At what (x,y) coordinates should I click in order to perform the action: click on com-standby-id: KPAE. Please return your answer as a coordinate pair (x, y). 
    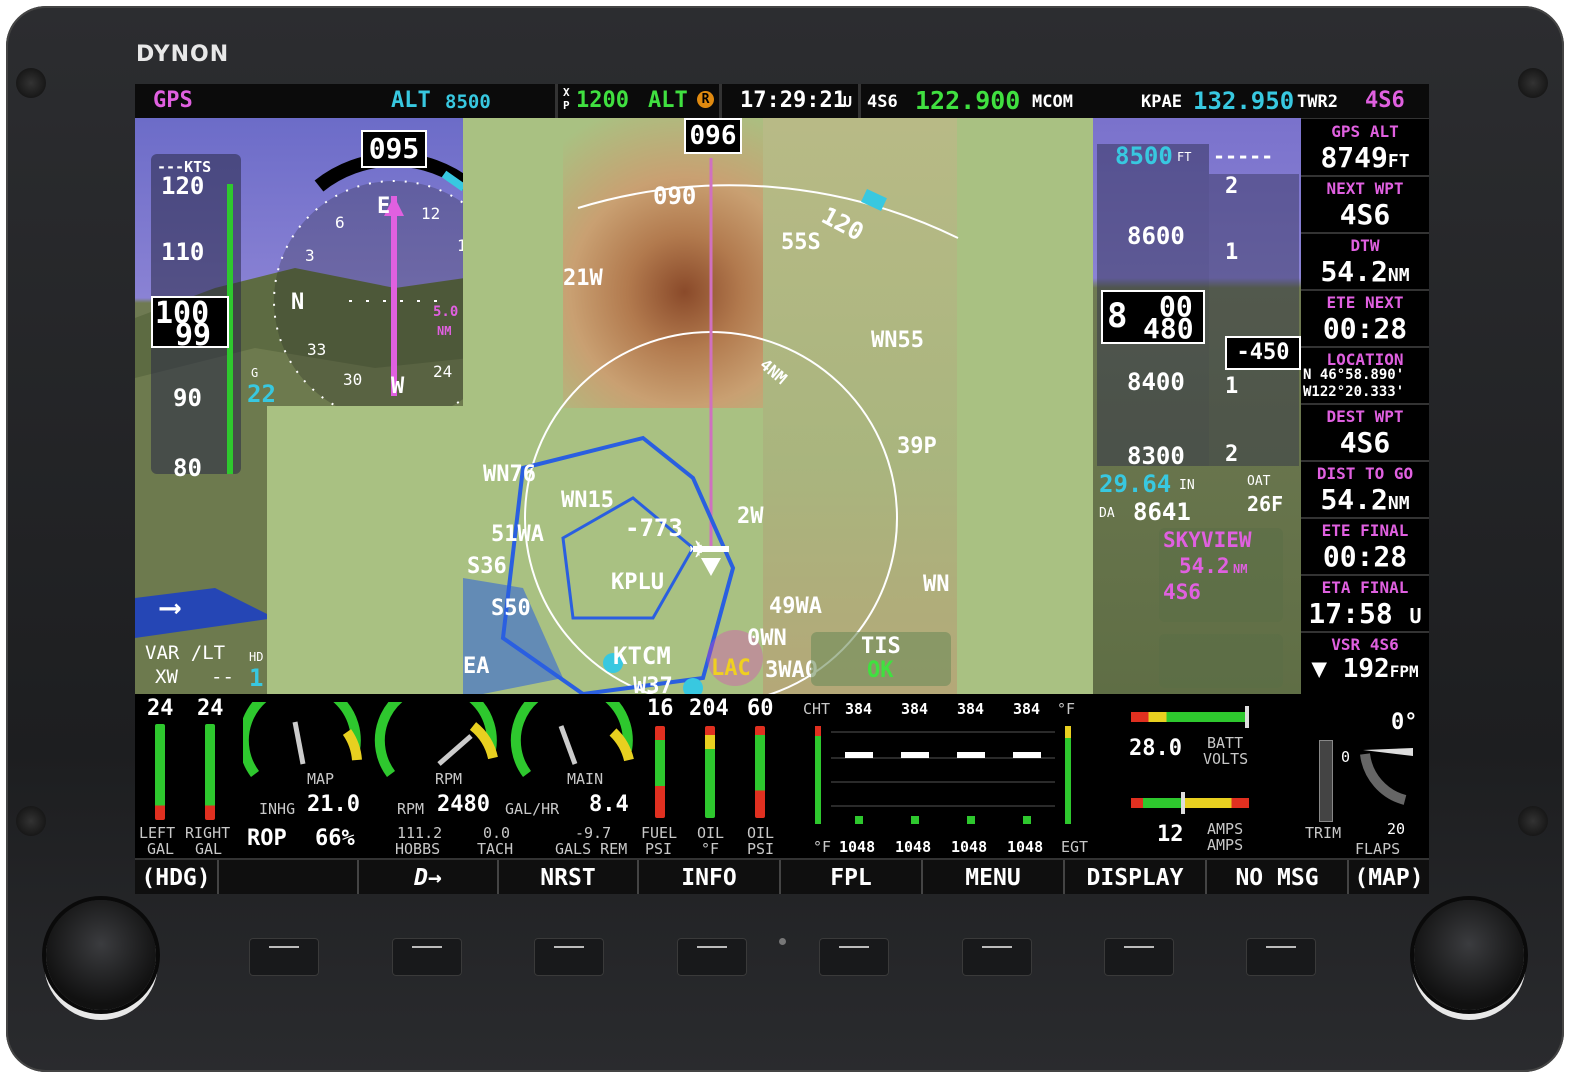
    Looking at the image, I should click on (1161, 102).